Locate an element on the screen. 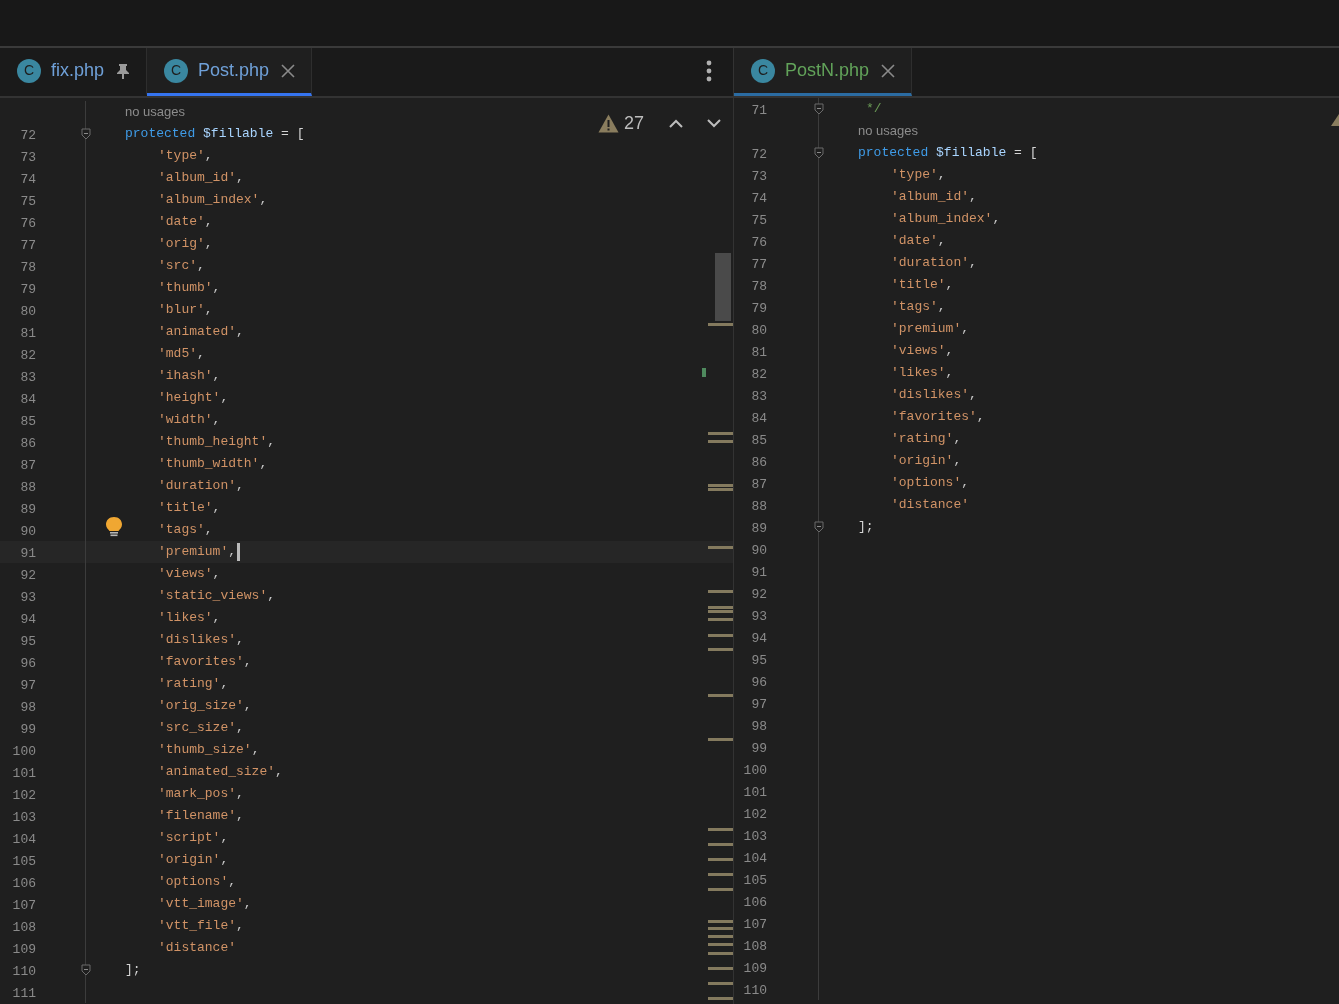 Image resolution: width=1339 pixels, height=1004 pixels. code-line: 'premium', is located at coordinates (197, 552).